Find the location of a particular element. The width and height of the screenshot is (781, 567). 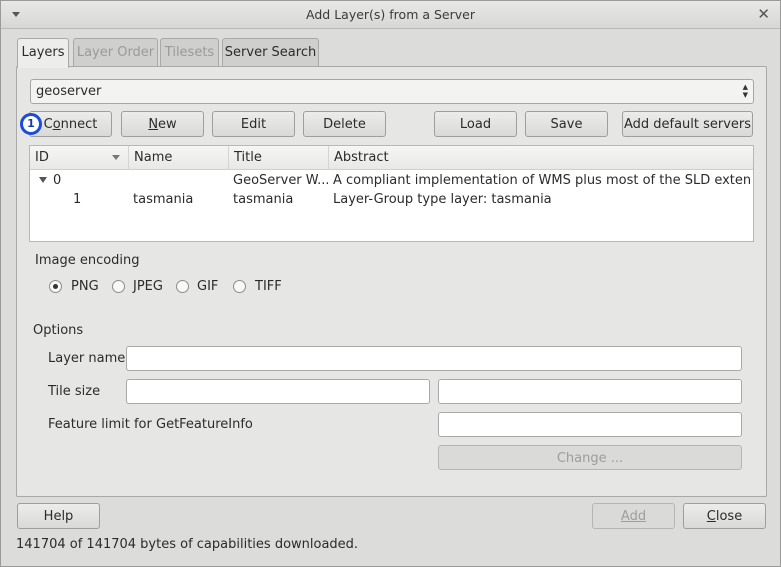

save-button: Save is located at coordinates (566, 124).